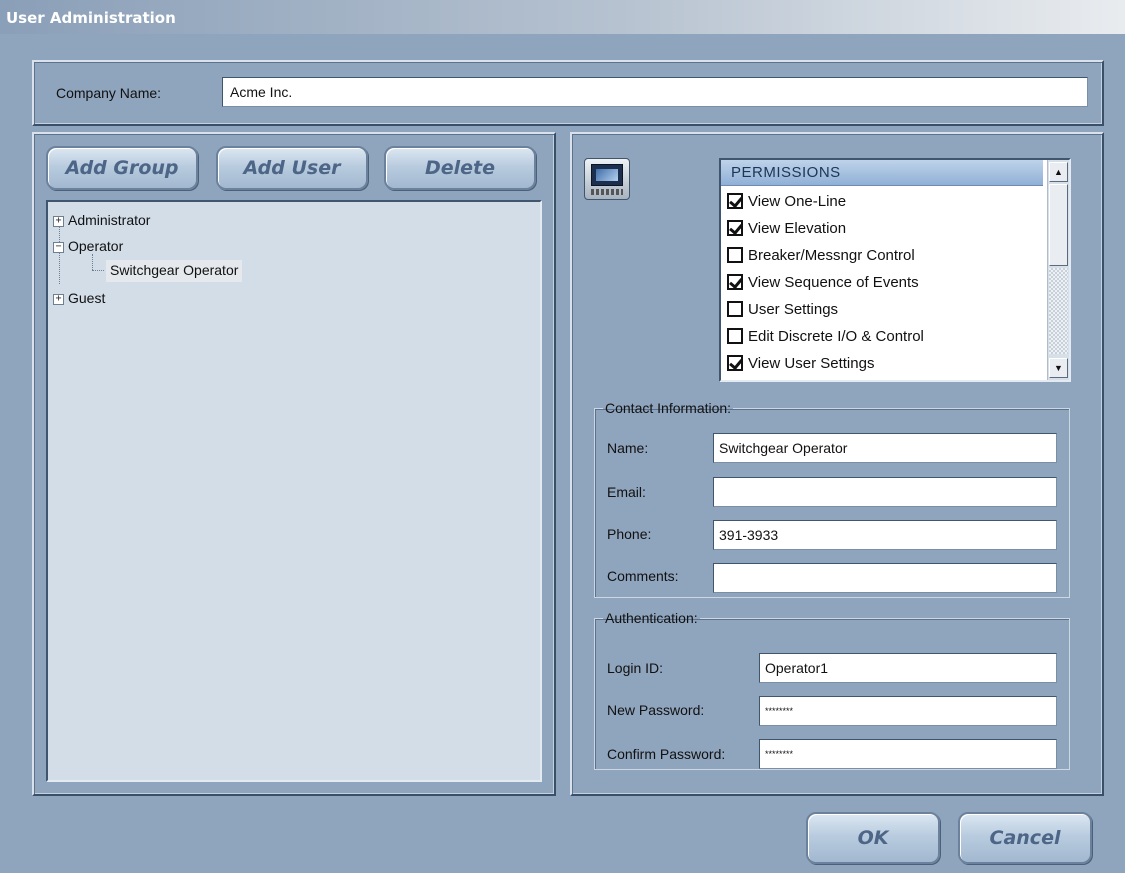 The height and width of the screenshot is (873, 1125). I want to click on add-group-button: Add Group, so click(122, 168).